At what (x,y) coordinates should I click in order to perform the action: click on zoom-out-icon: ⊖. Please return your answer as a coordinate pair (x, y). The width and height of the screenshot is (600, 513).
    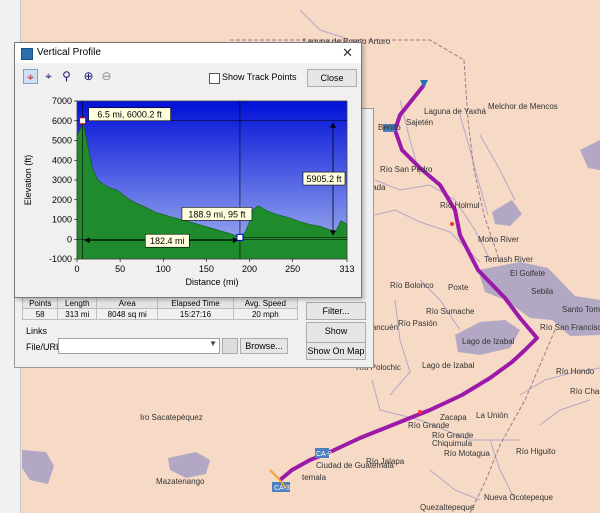
    Looking at the image, I should click on (106, 76).